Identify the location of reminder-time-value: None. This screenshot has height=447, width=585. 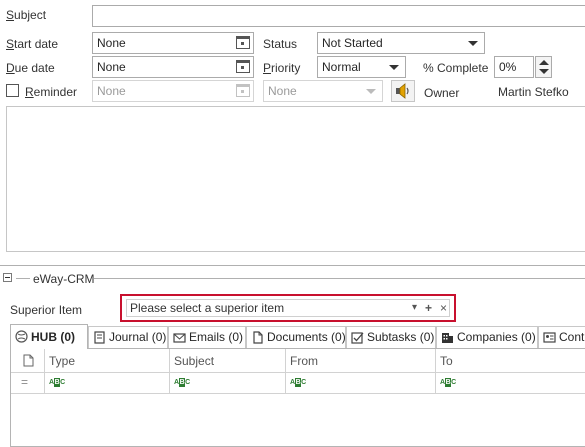
(282, 91).